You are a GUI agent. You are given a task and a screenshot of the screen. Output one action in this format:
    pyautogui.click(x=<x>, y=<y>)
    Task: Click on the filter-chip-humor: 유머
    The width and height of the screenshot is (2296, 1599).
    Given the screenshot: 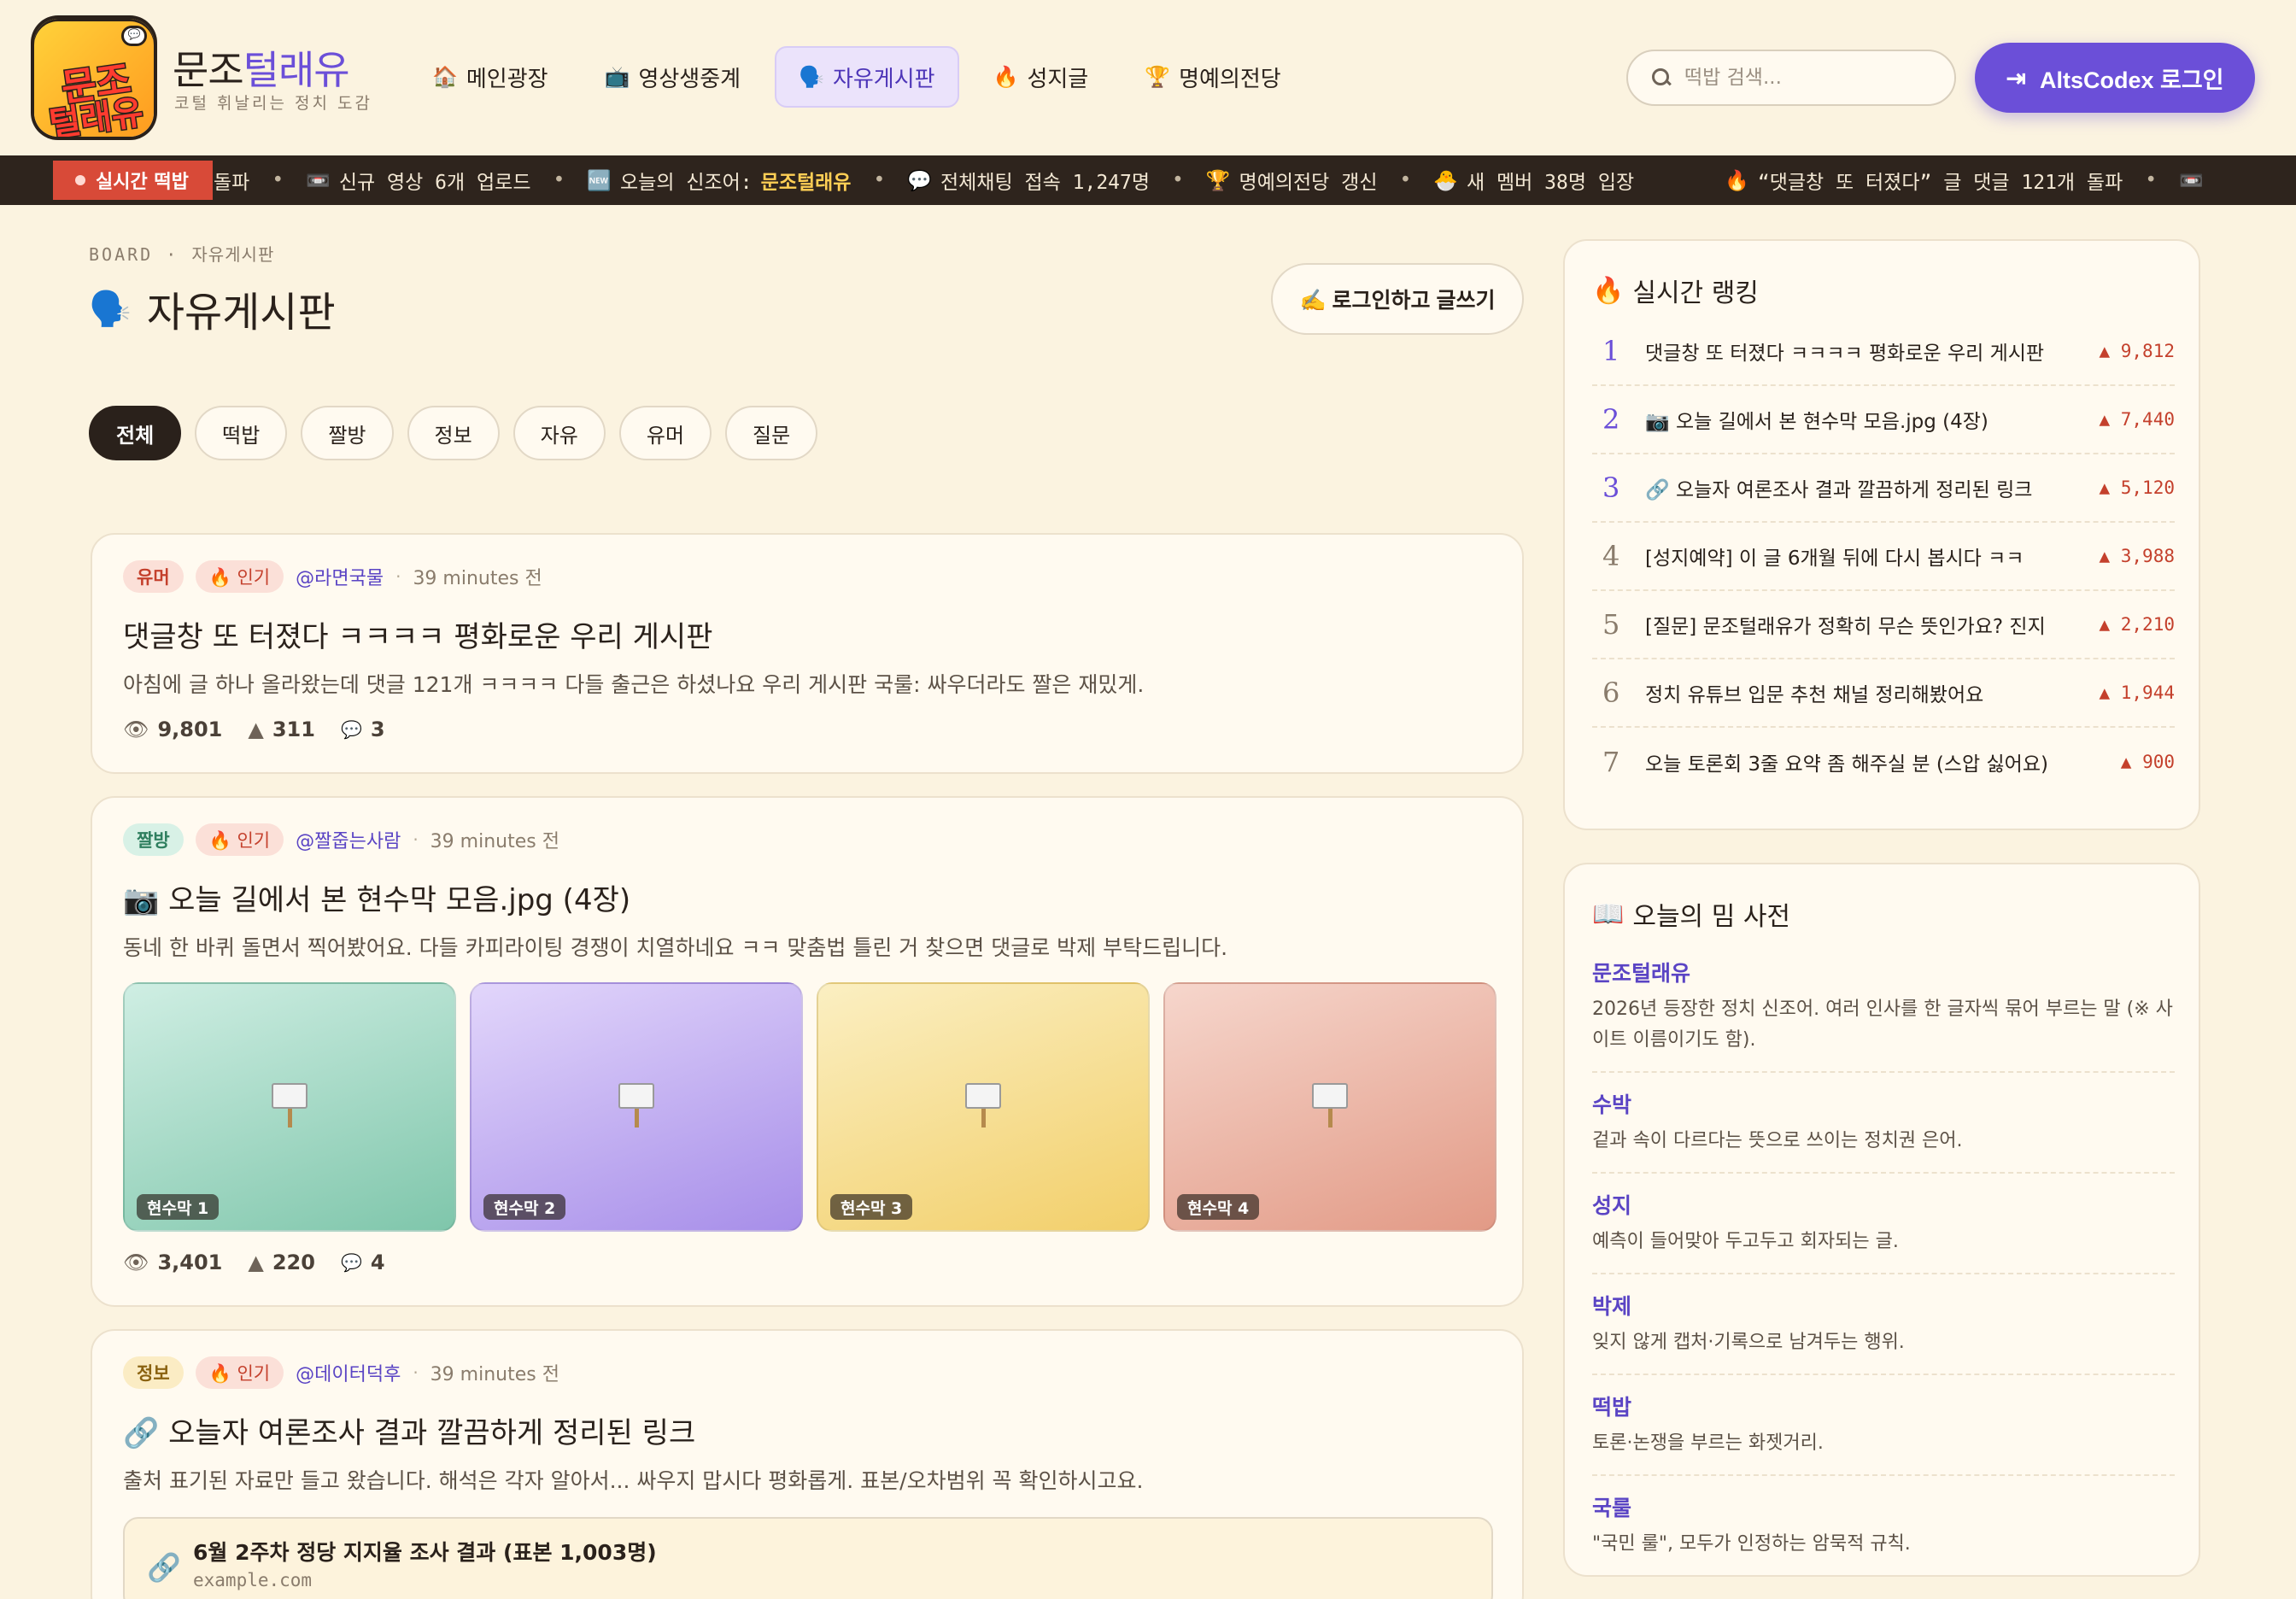 What is the action you would take?
    pyautogui.click(x=665, y=433)
    